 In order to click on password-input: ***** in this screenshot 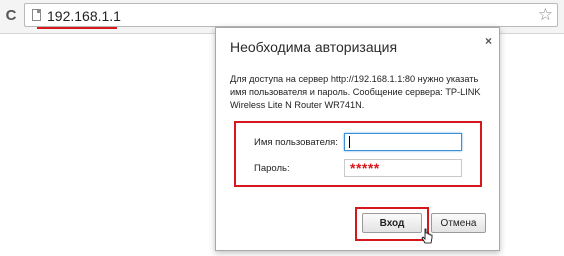, I will do `click(403, 168)`.